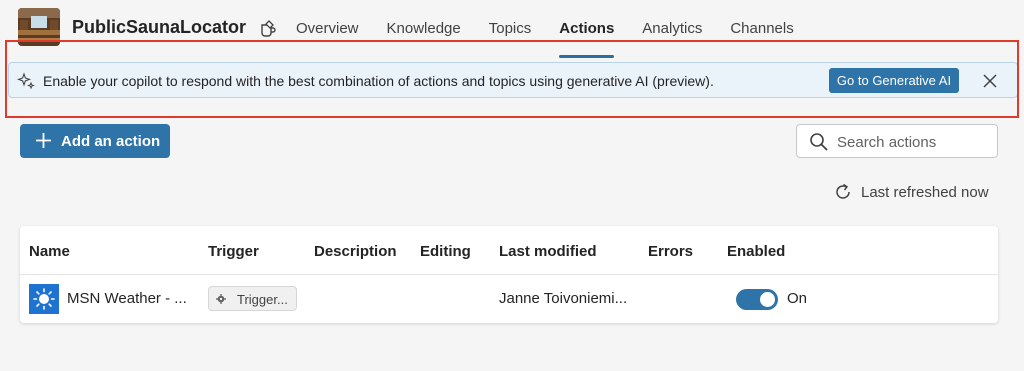 This screenshot has width=1024, height=371. What do you see at coordinates (221, 299) in the screenshot?
I see `gear-icon` at bounding box center [221, 299].